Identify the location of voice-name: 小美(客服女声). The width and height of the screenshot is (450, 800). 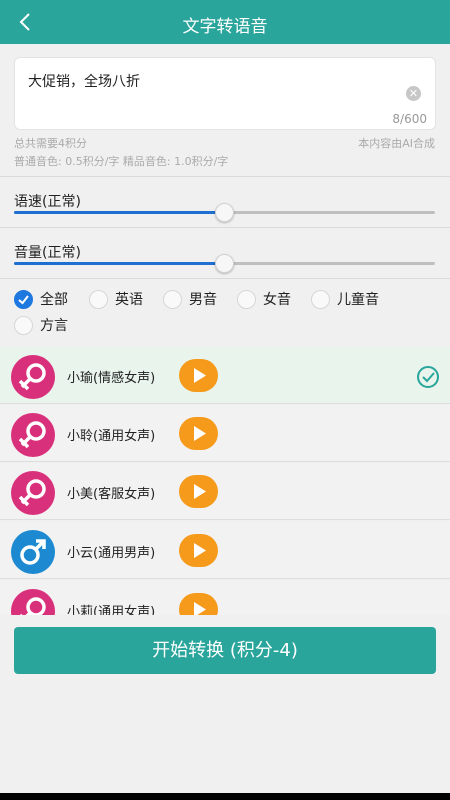
(111, 494).